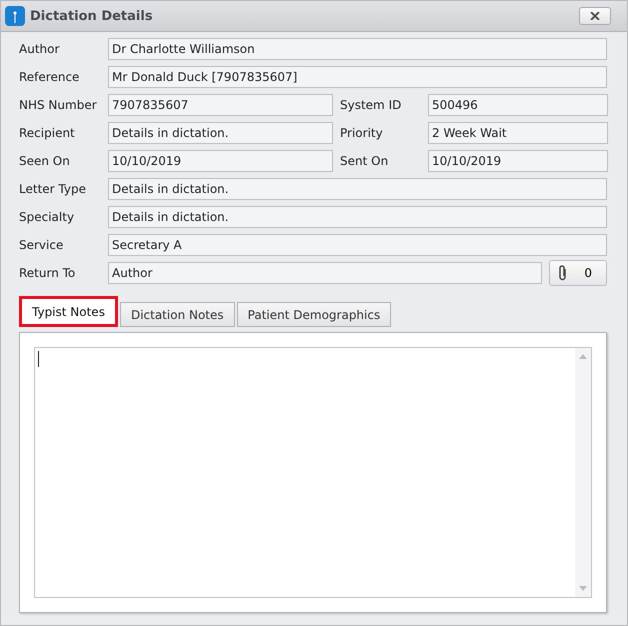 The width and height of the screenshot is (628, 626). What do you see at coordinates (47, 217) in the screenshot?
I see `field-label: Specialty` at bounding box center [47, 217].